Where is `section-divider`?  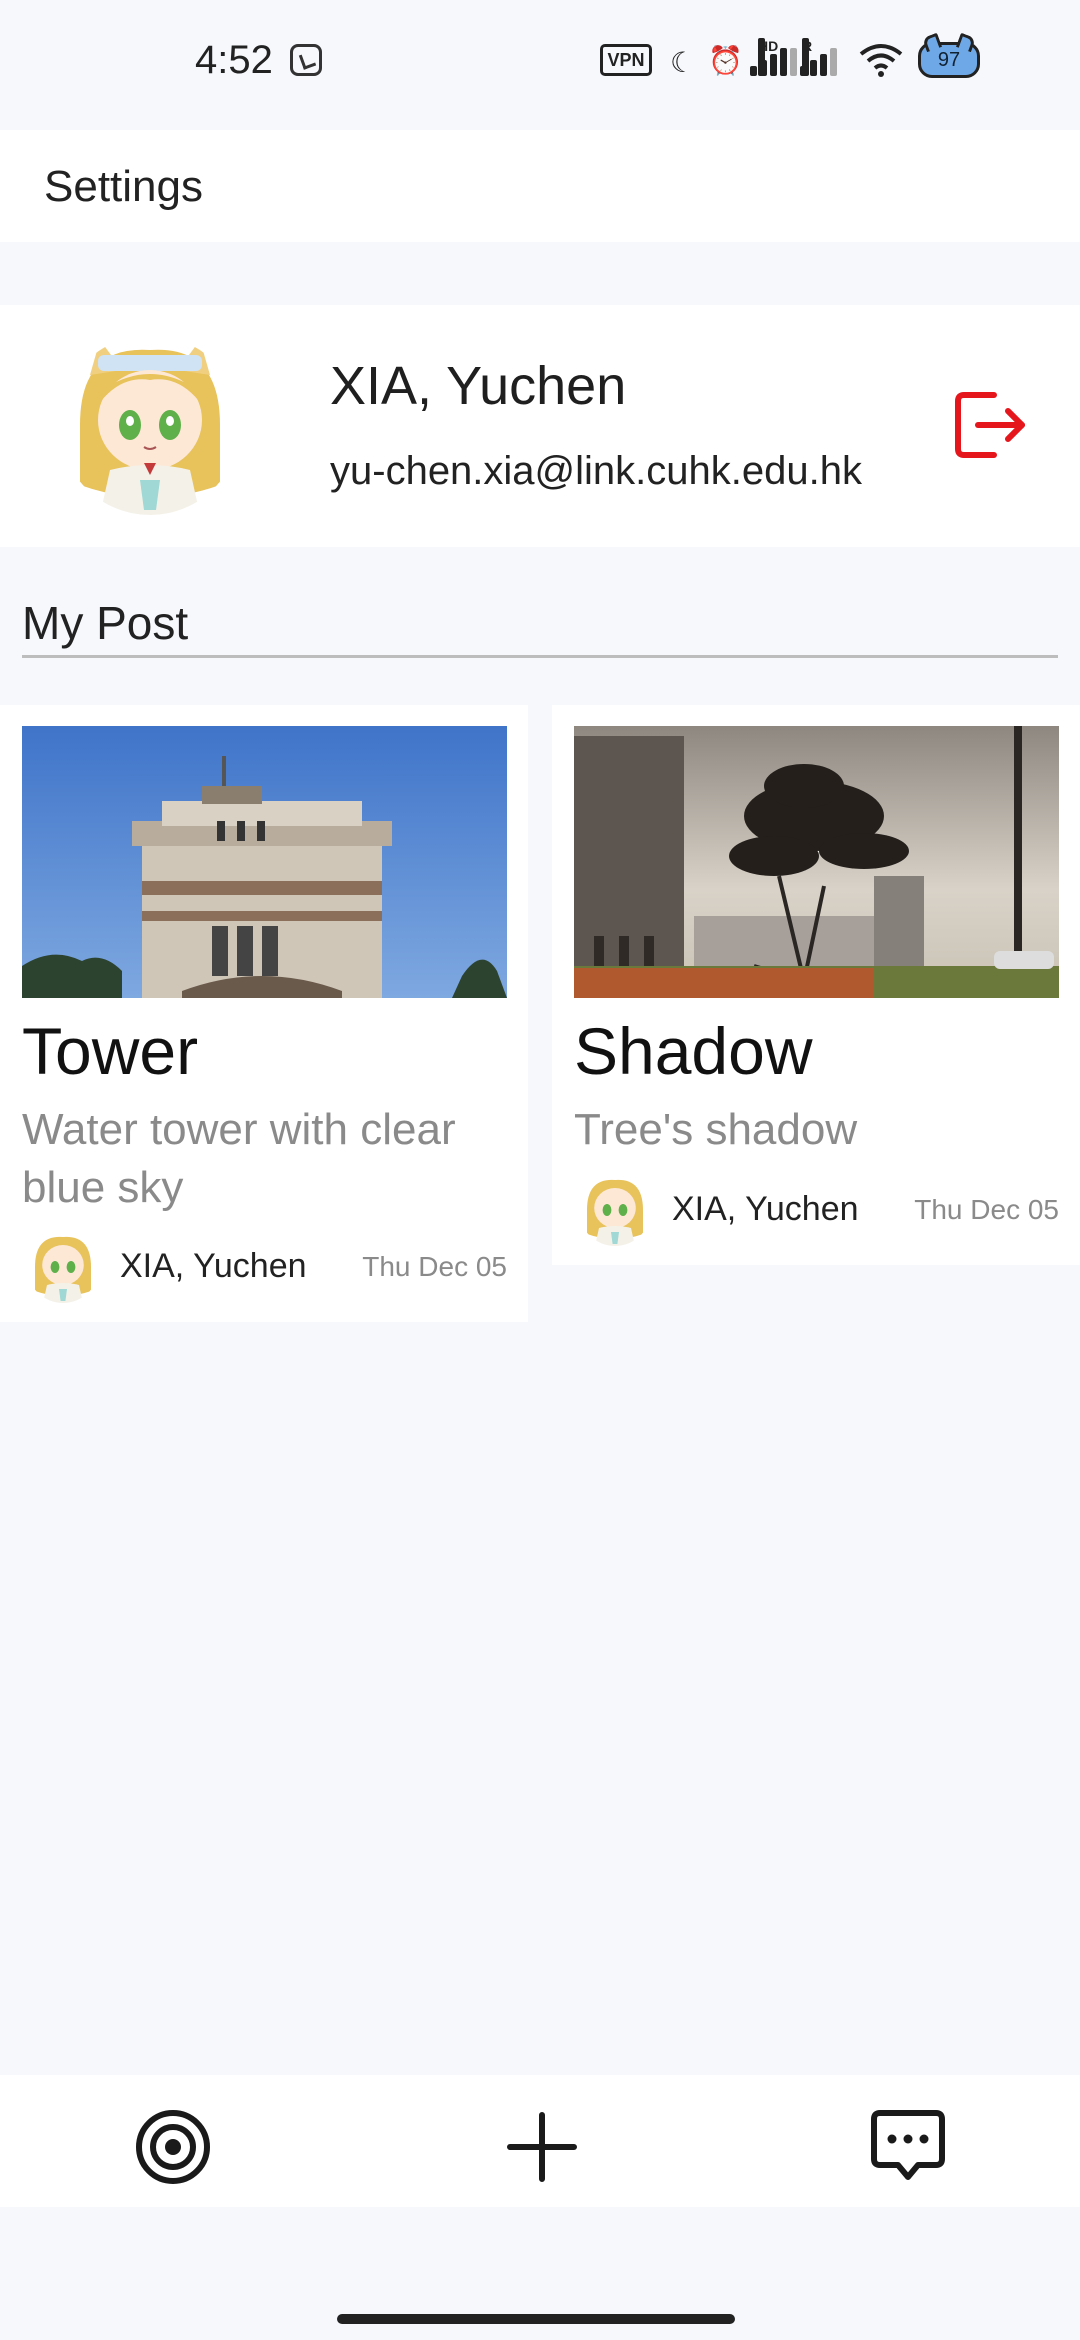
section-divider is located at coordinates (540, 656).